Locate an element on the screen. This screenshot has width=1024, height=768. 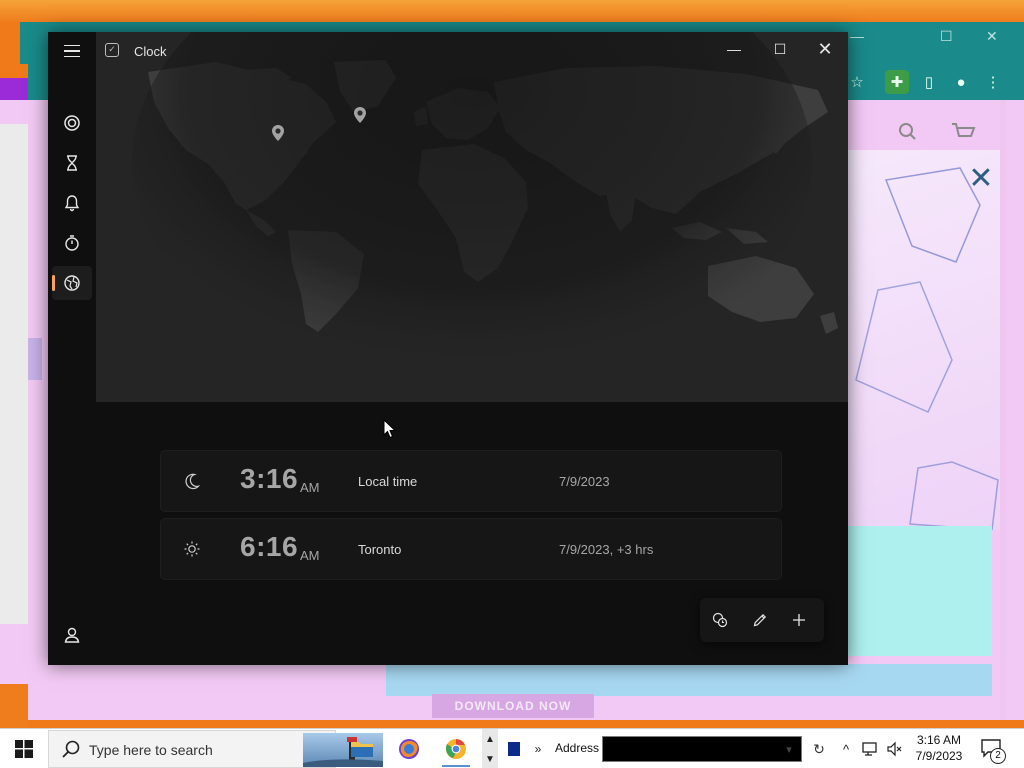
page-cyan-strip is located at coordinates (689, 680).